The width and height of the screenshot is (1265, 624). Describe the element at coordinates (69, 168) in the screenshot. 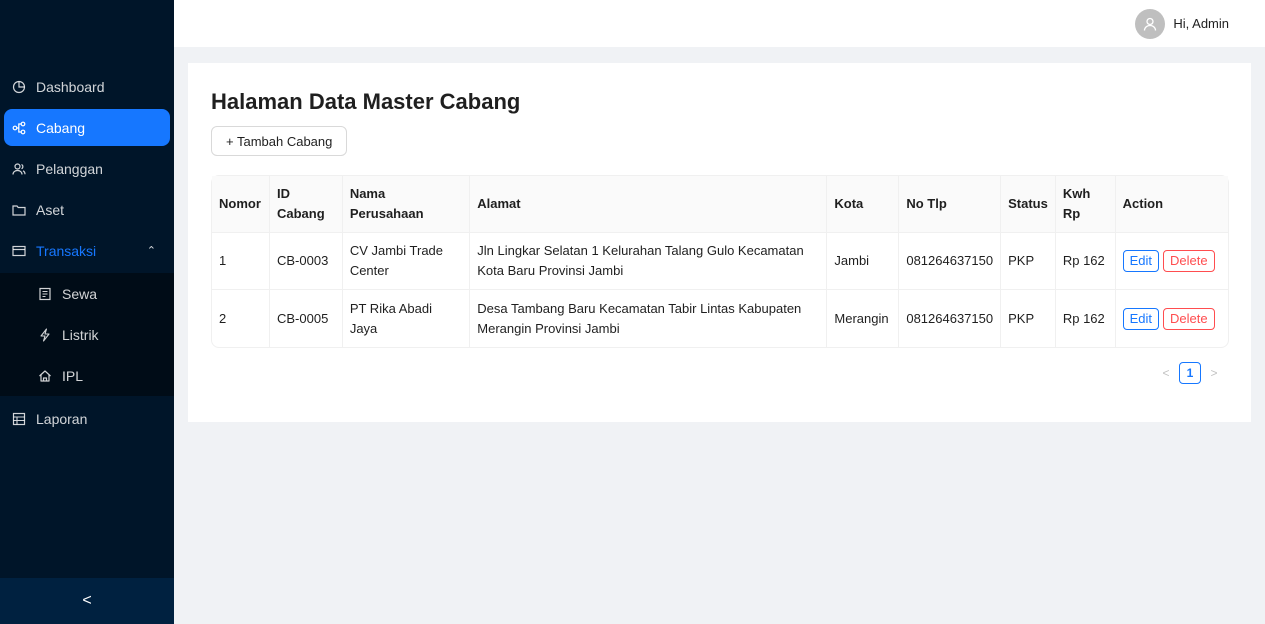

I see `sidebar-item-label: Pelanggan` at that location.